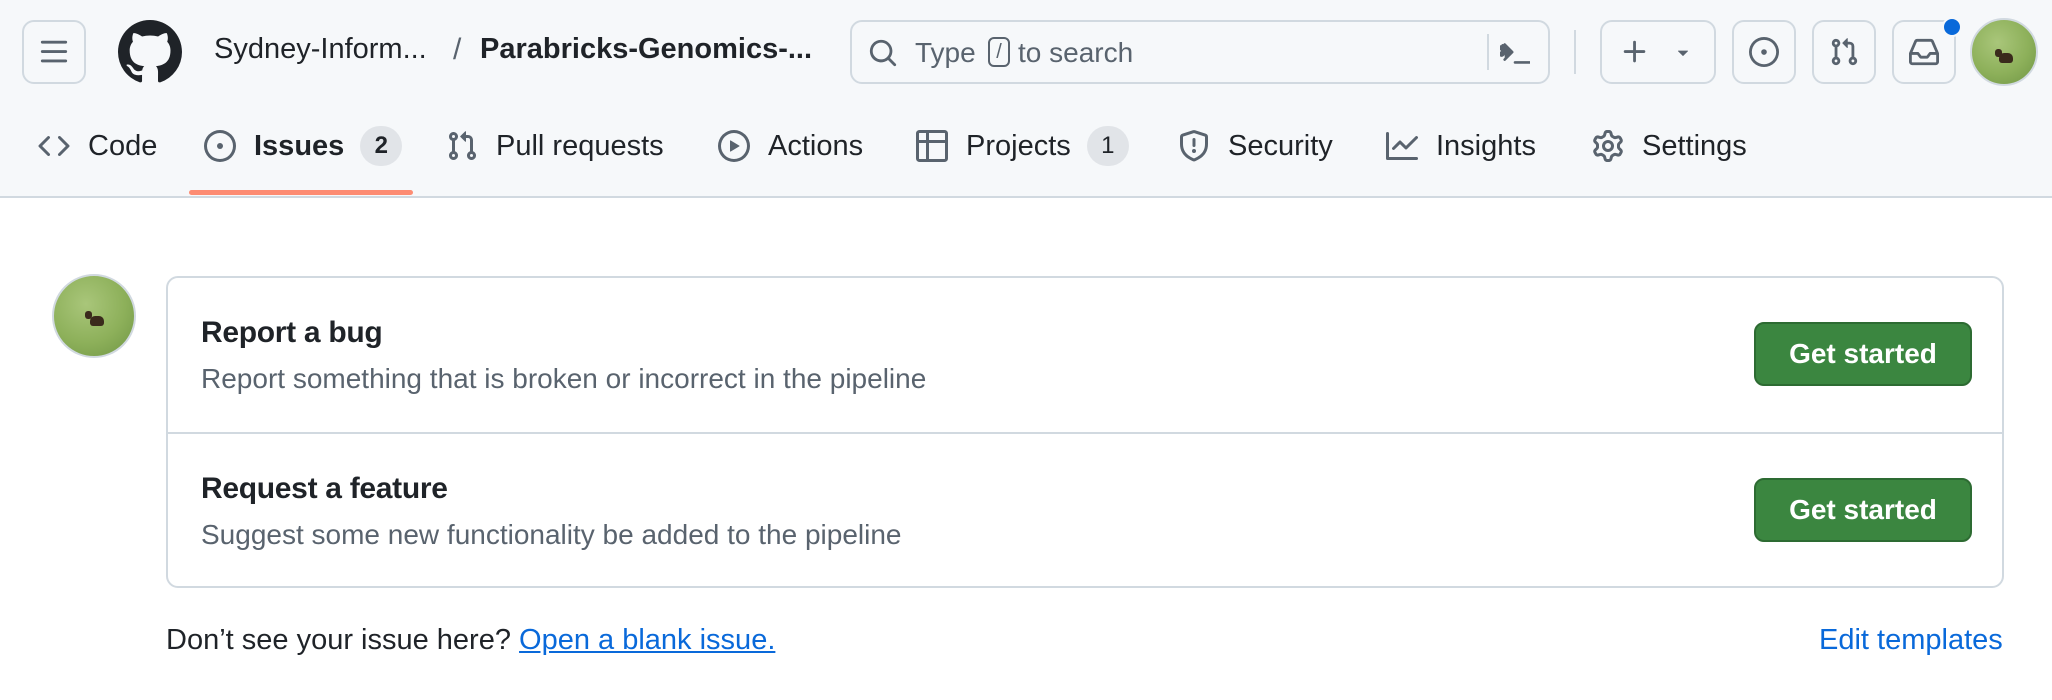 The image size is (2052, 700). What do you see at coordinates (580, 145) in the screenshot?
I see `tab-pull-requests-label: Pull requests` at bounding box center [580, 145].